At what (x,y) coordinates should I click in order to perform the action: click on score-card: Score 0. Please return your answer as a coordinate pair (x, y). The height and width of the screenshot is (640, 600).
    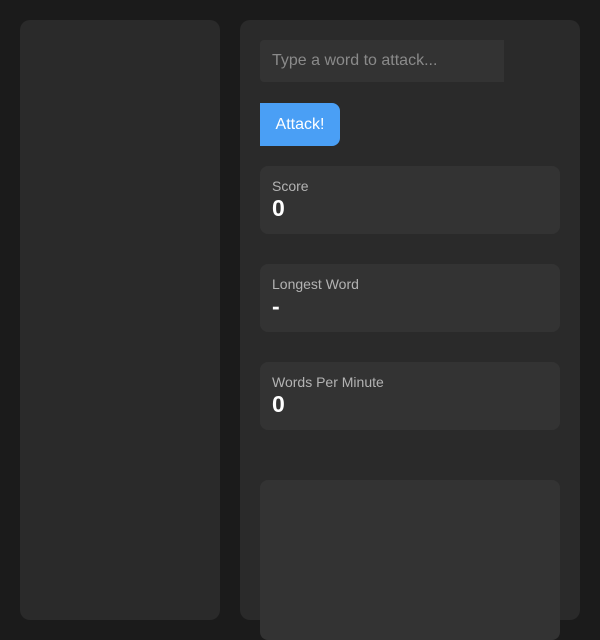
    Looking at the image, I should click on (410, 200).